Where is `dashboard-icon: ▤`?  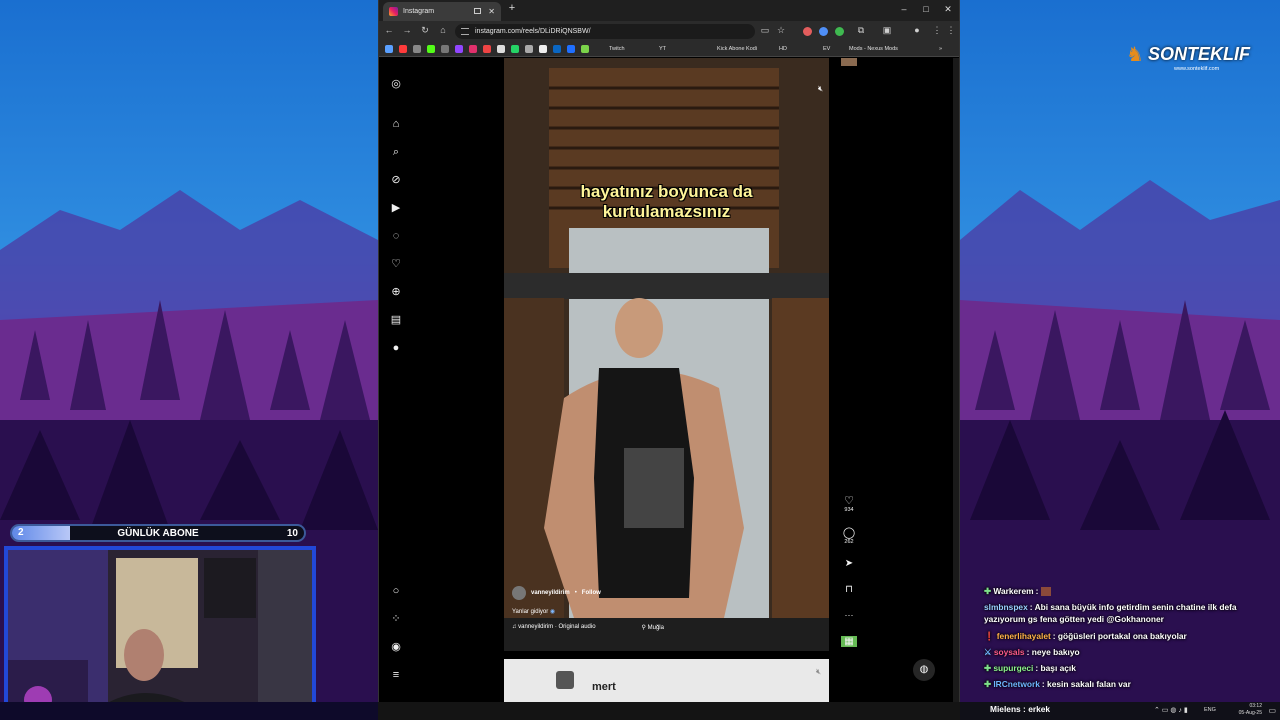 dashboard-icon: ▤ is located at coordinates (396, 320).